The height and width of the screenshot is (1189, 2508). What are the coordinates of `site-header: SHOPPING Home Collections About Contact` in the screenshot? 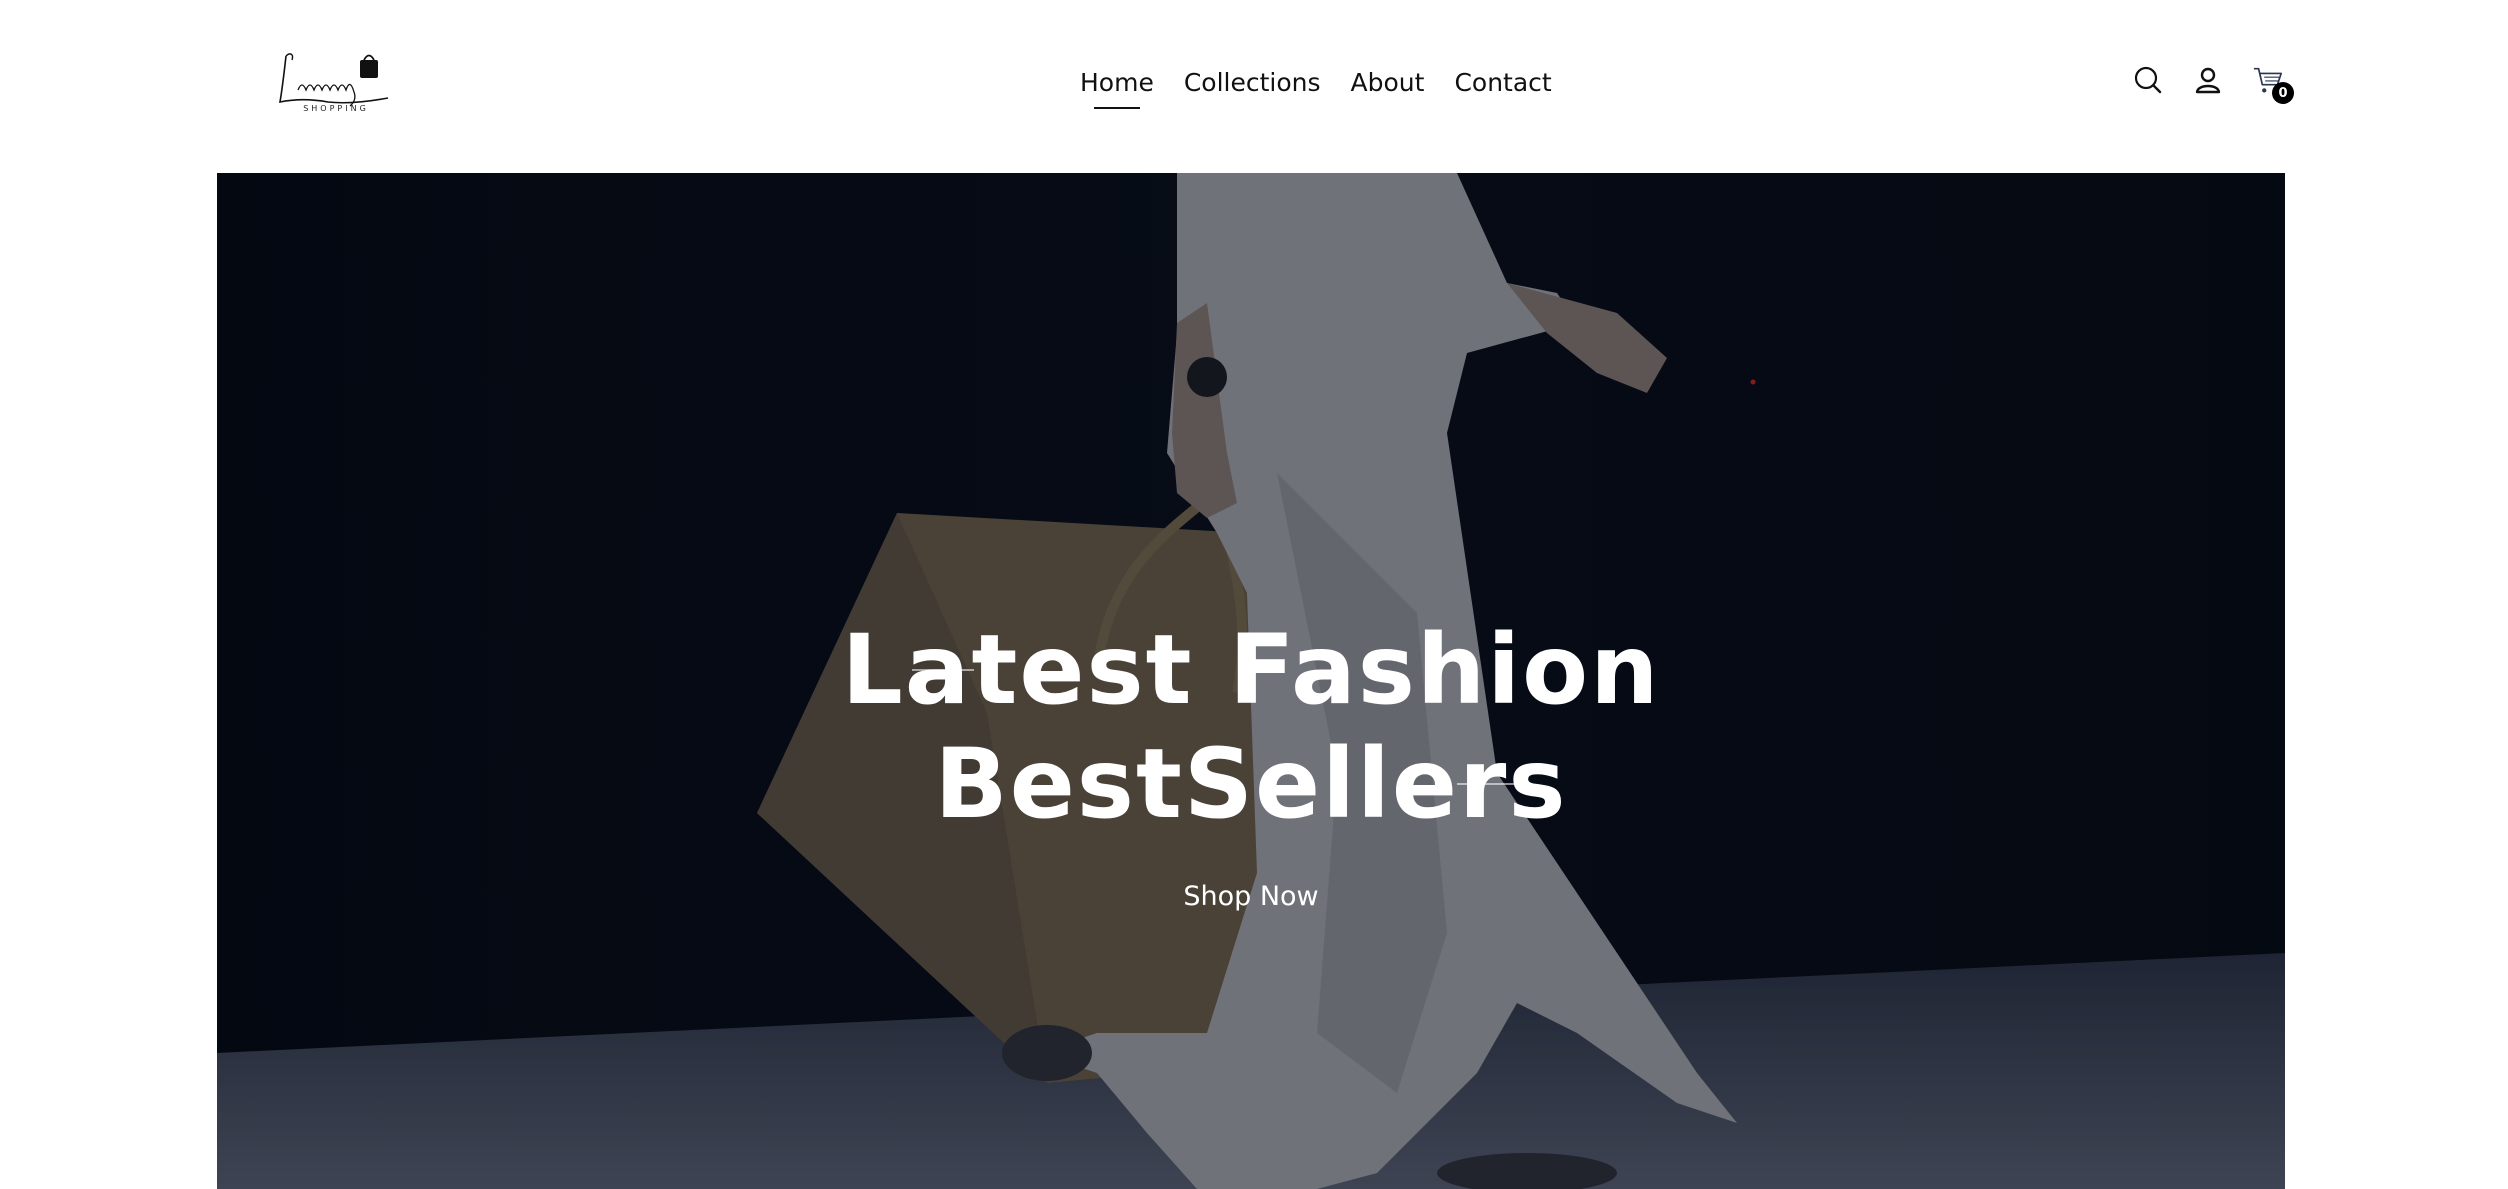 It's located at (1254, 86).